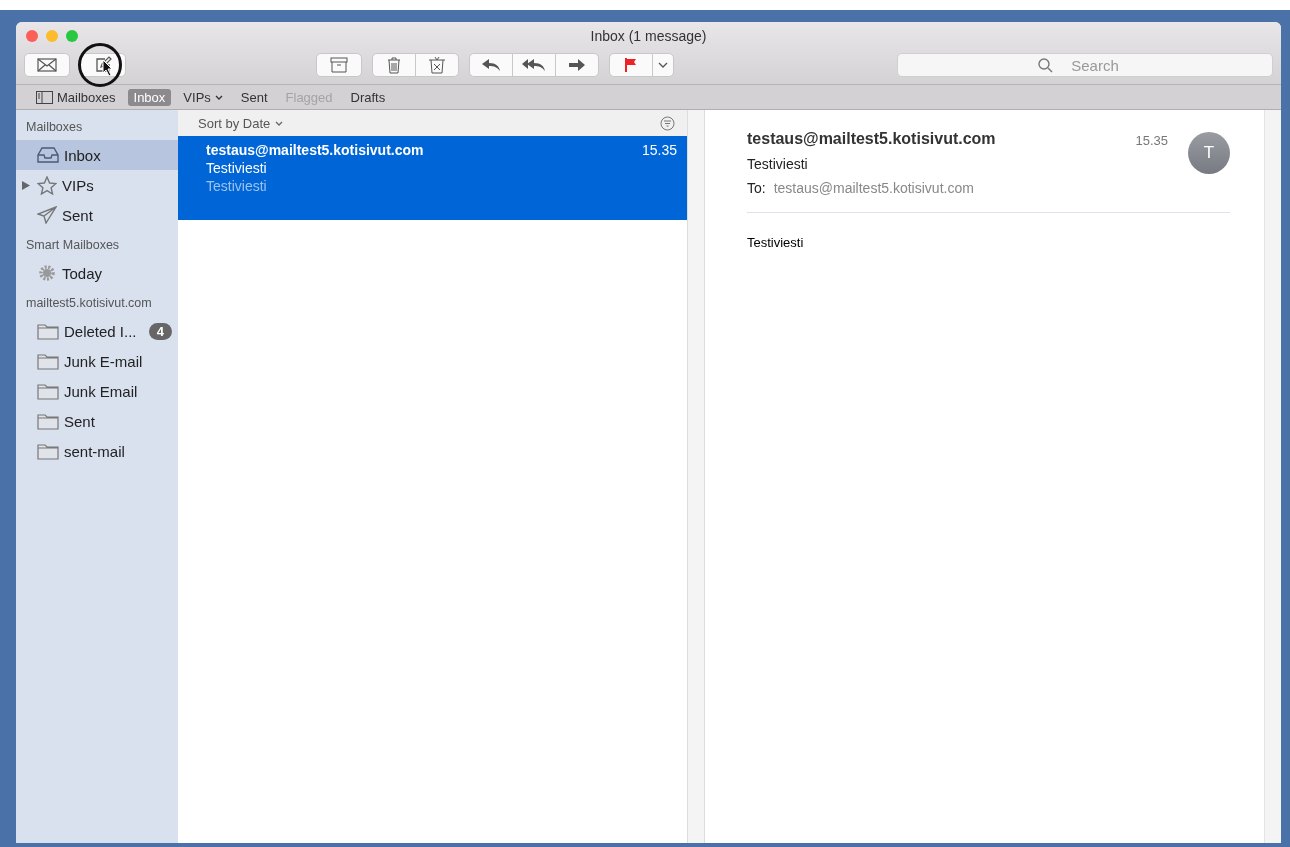 The image size is (1290, 847). I want to click on close-button, so click(32, 36).